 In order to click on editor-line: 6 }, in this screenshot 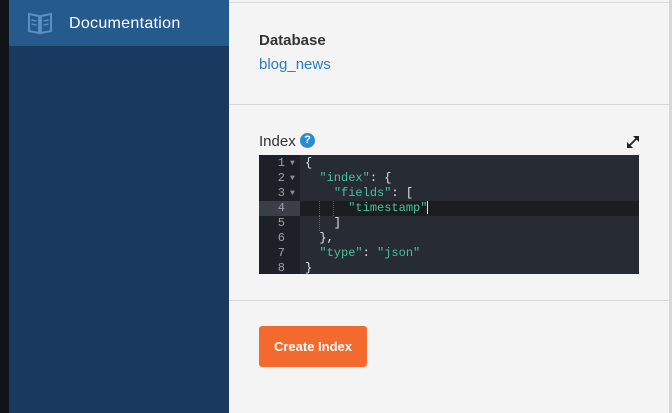, I will do `click(305, 238)`.